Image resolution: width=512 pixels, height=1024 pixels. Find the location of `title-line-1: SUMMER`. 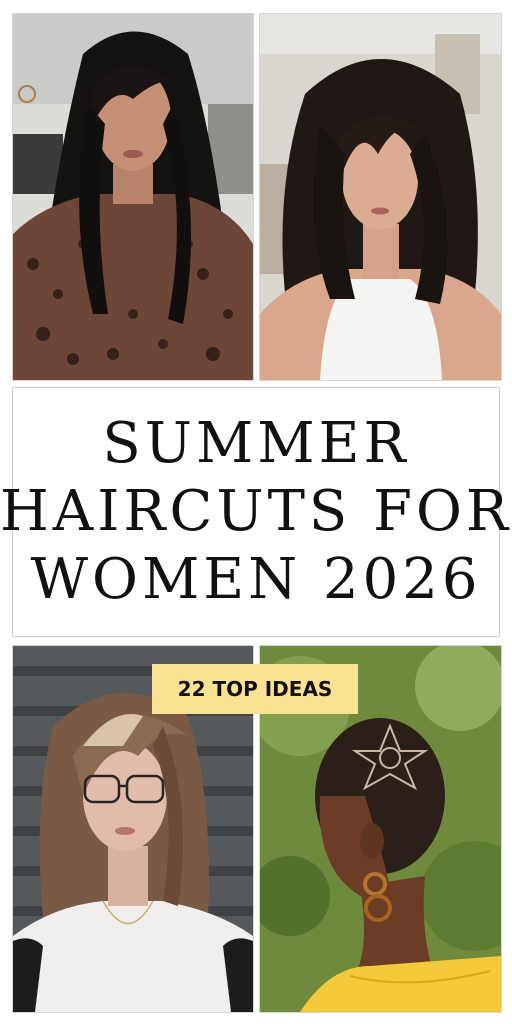

title-line-1: SUMMER is located at coordinates (256, 443).